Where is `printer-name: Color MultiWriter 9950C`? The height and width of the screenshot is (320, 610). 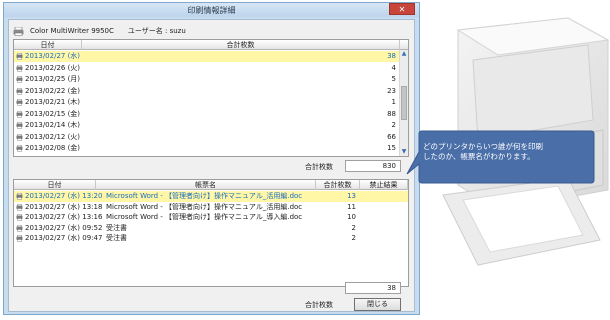
printer-name: Color MultiWriter 9950C is located at coordinates (72, 31).